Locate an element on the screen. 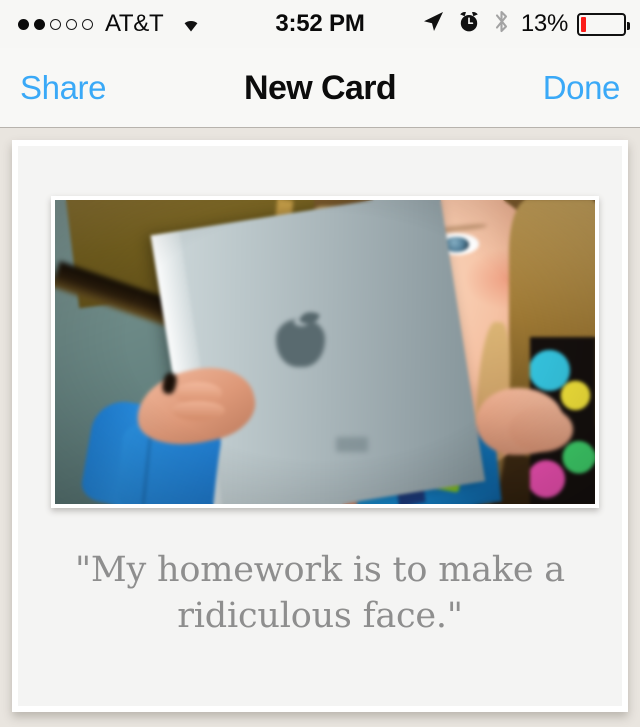 This screenshot has height=727, width=640. status-bar: AT&T 3:52 PM 13% is located at coordinates (320, 24).